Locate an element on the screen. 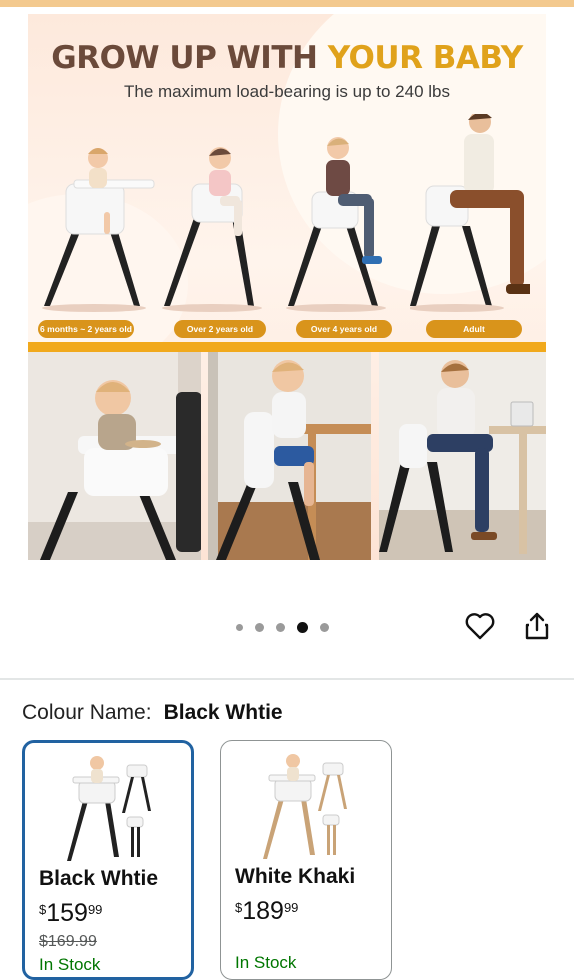 Image resolution: width=574 pixels, height=980 pixels. carousel-indicator is located at coordinates (282, 627).